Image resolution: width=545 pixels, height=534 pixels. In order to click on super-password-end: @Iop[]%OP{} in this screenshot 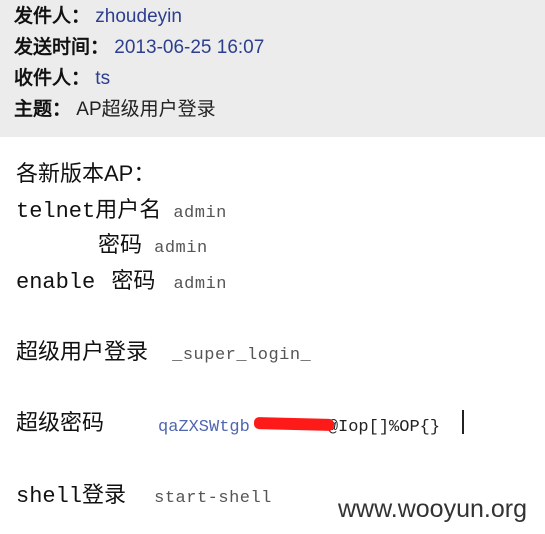, I will do `click(384, 427)`.